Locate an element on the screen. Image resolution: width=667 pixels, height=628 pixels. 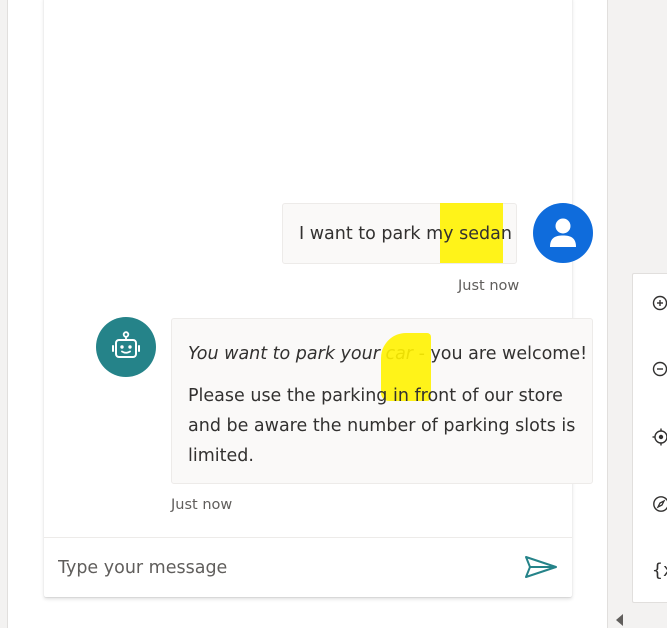
bot-message-timestamp: Just now is located at coordinates (202, 505).